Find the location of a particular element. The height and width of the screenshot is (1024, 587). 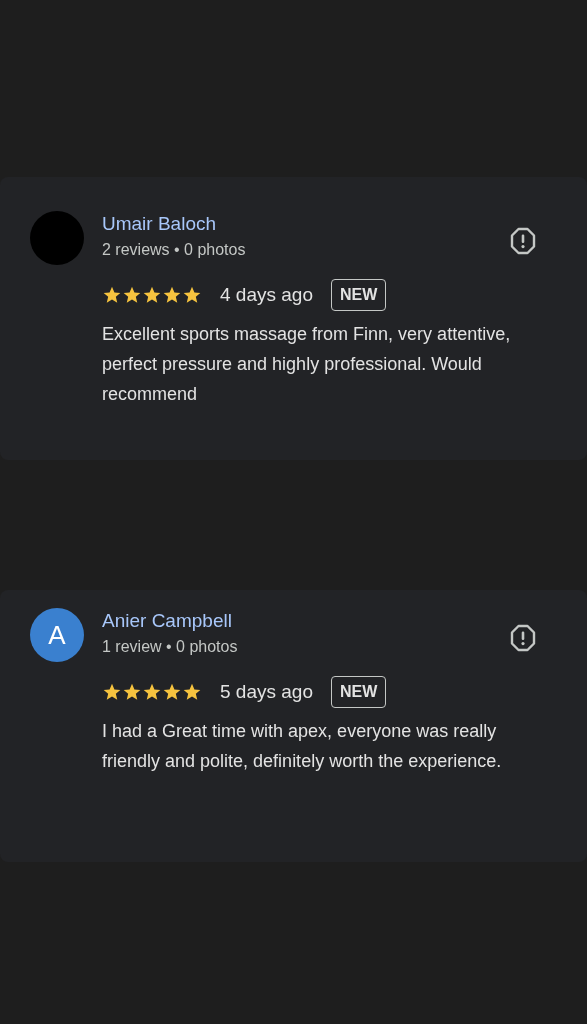

review-date: 4 days ago is located at coordinates (266, 295).